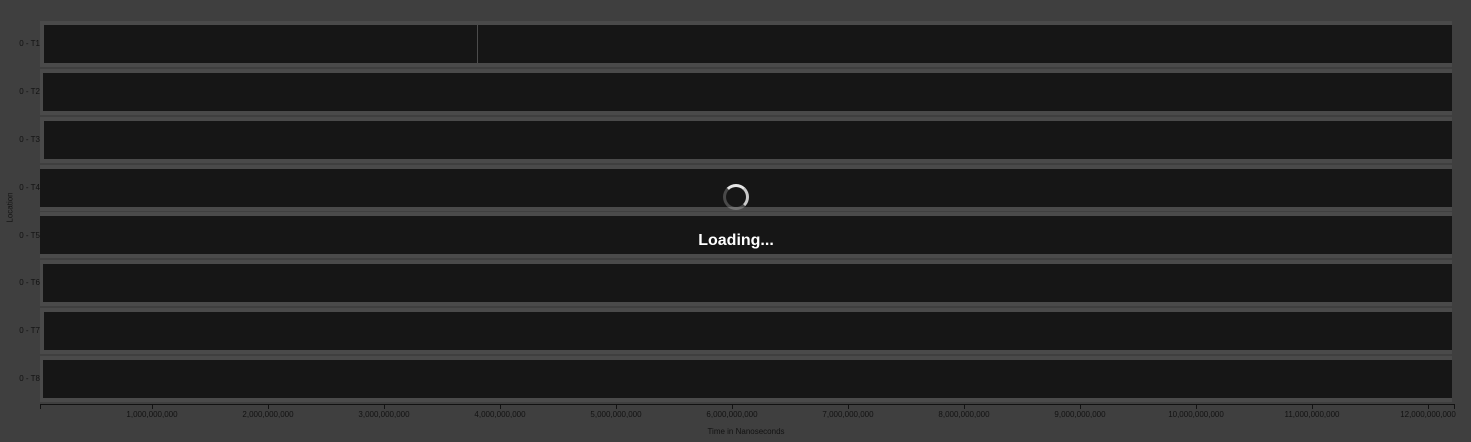 This screenshot has height=442, width=1471. Describe the element at coordinates (1428, 414) in the screenshot. I see `x-tick-label: 12,000,000,000` at that location.